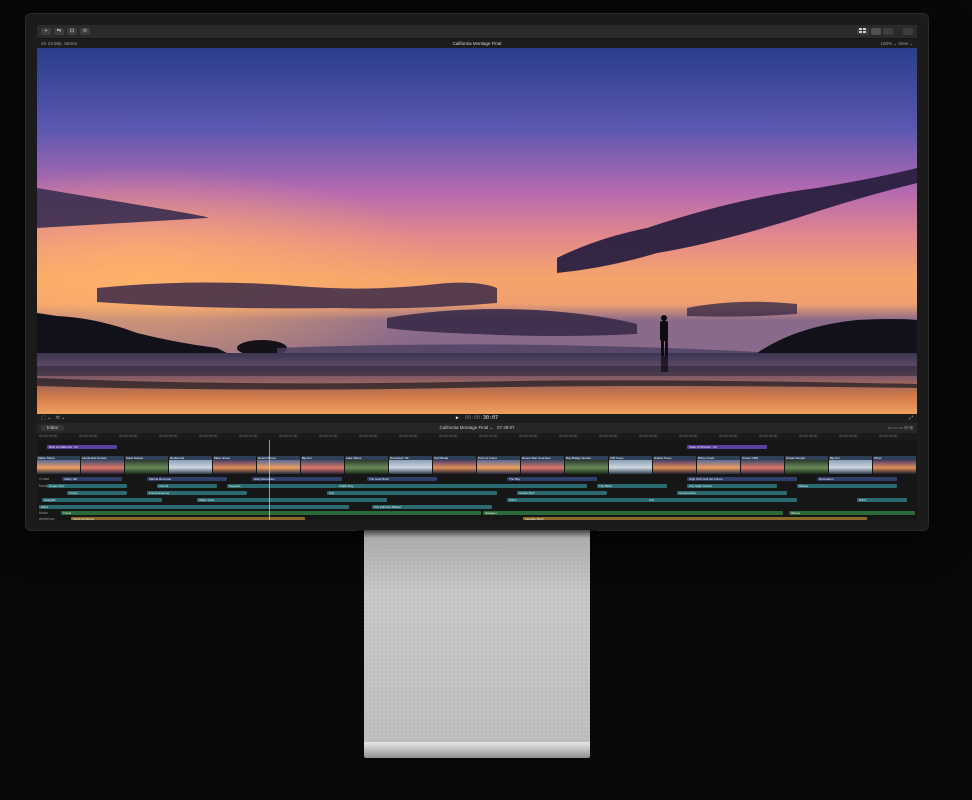  Describe the element at coordinates (448, 436) in the screenshot. I see `ruler-tick: 00:00:20:00` at that location.